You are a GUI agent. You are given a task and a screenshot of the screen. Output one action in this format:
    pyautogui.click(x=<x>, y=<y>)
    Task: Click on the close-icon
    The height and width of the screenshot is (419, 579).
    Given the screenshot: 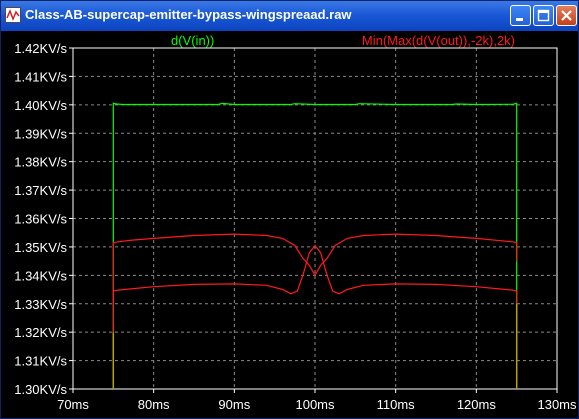 What is the action you would take?
    pyautogui.click(x=566, y=15)
    